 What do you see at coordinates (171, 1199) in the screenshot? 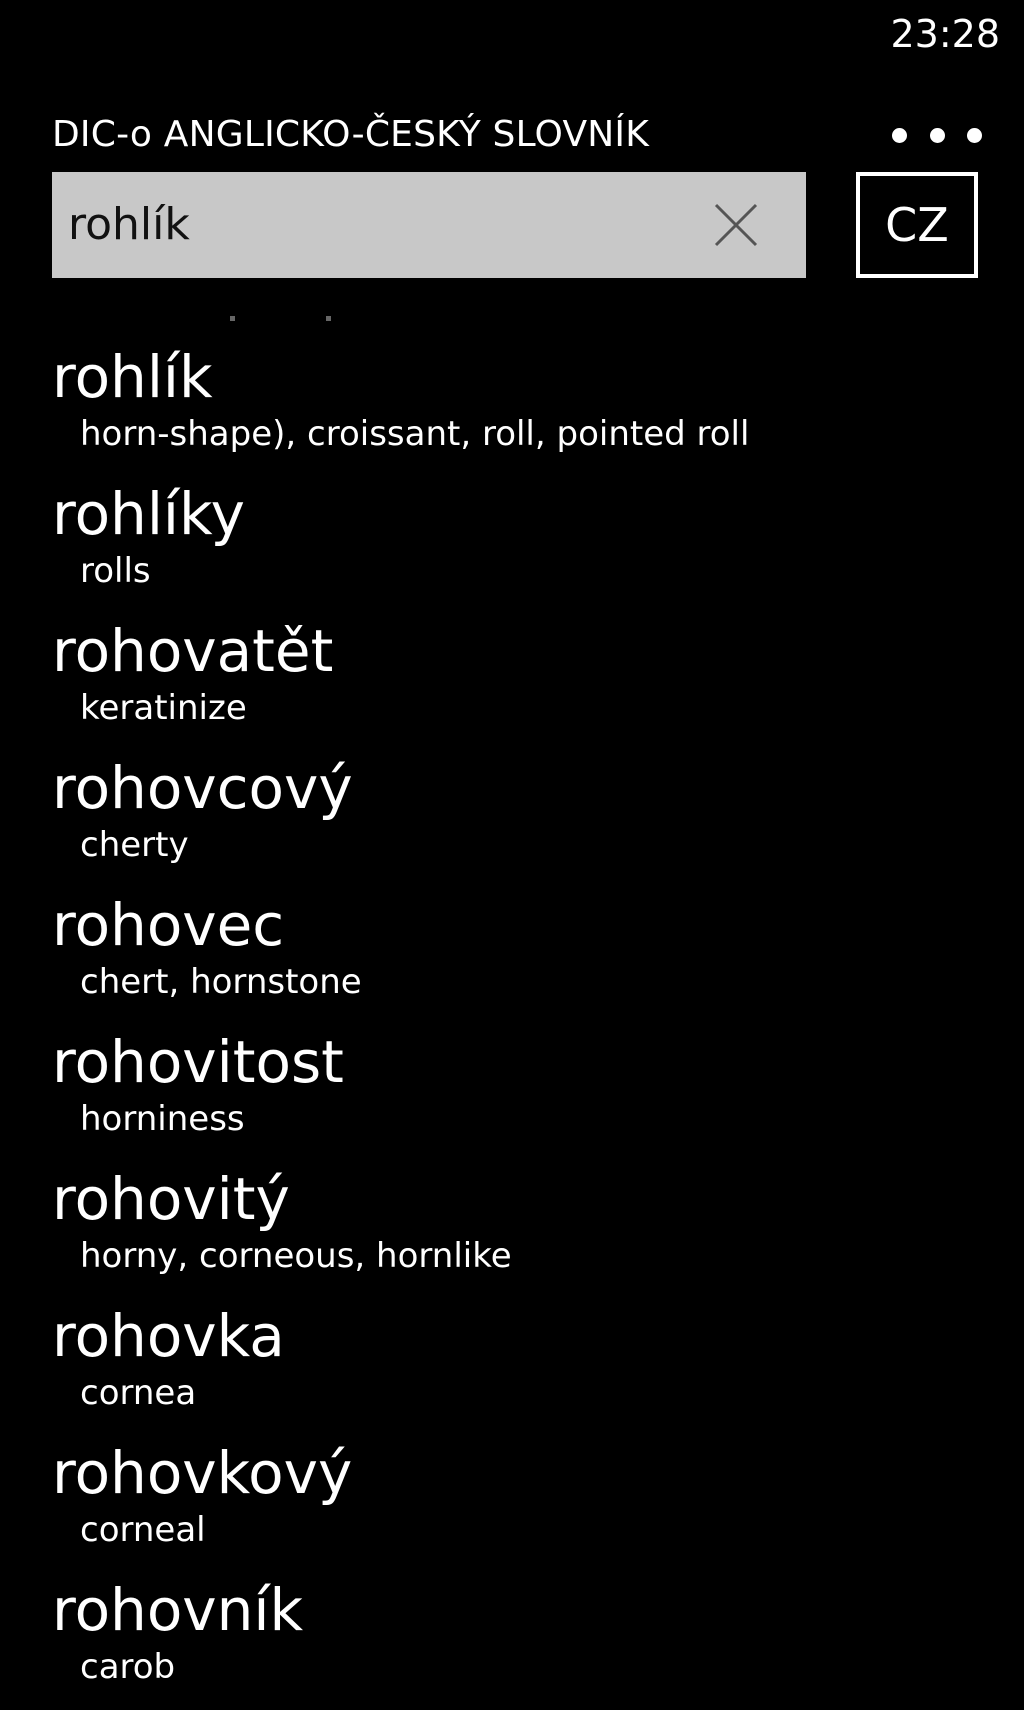
I see `result-word: rohovitý` at bounding box center [171, 1199].